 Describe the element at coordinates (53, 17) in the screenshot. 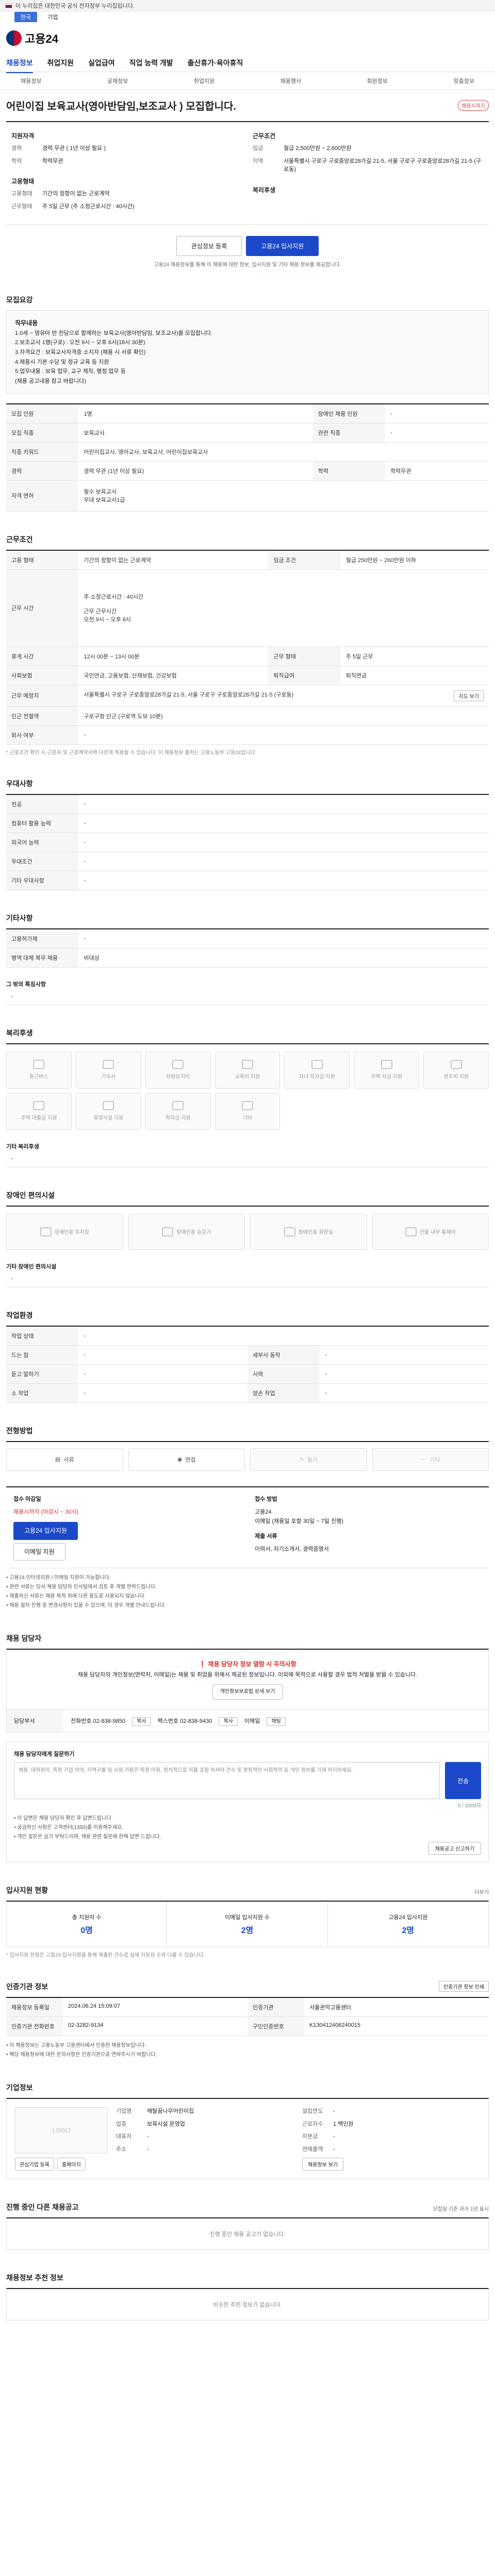

I see `tab-company: 기업` at that location.